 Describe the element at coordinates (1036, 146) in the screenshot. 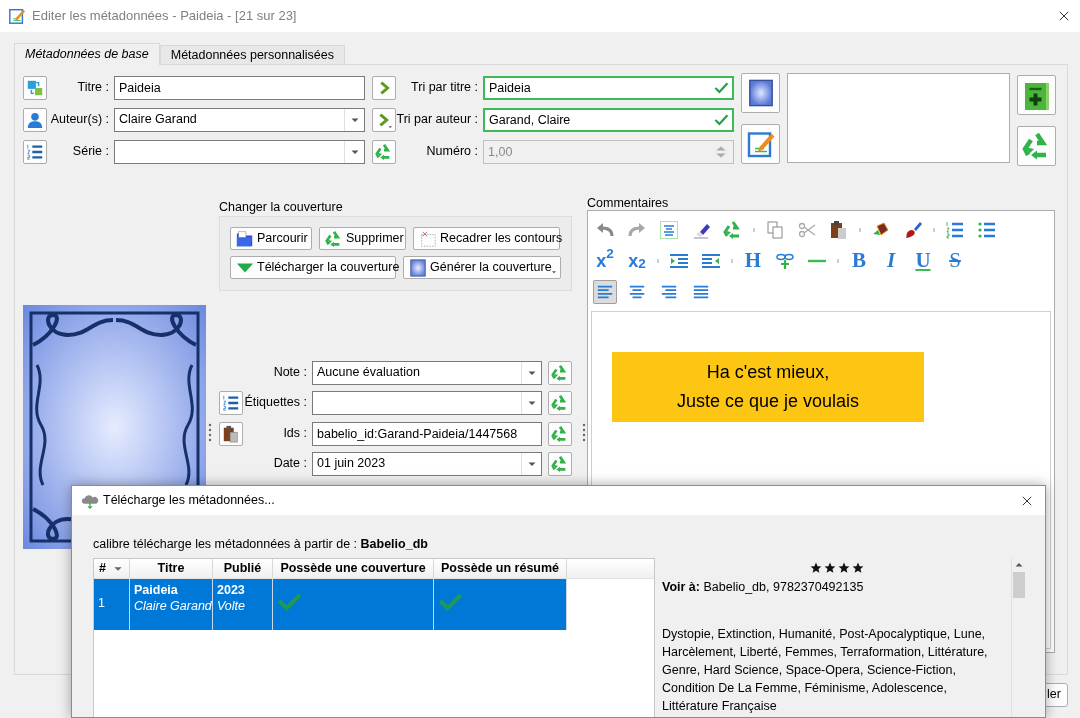

I see `remove-format-button` at that location.